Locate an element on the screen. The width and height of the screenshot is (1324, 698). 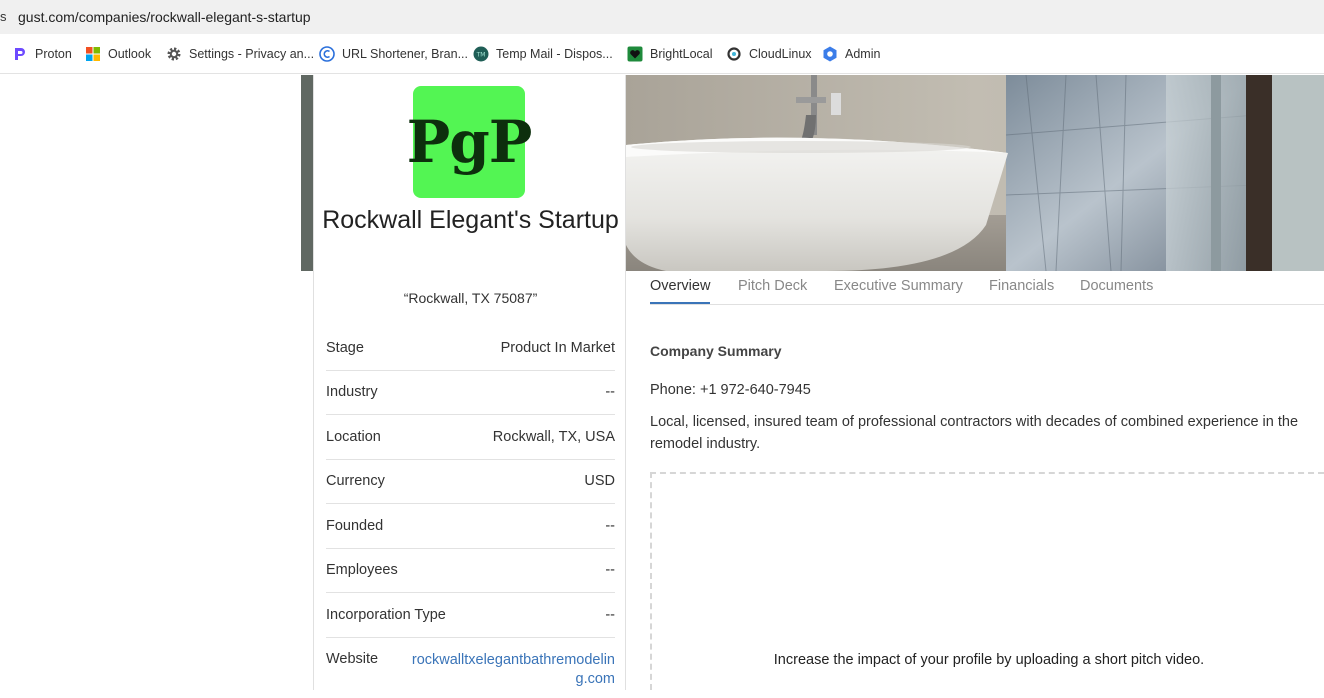
tab-executive-summary: Executive Summary is located at coordinates (898, 290).